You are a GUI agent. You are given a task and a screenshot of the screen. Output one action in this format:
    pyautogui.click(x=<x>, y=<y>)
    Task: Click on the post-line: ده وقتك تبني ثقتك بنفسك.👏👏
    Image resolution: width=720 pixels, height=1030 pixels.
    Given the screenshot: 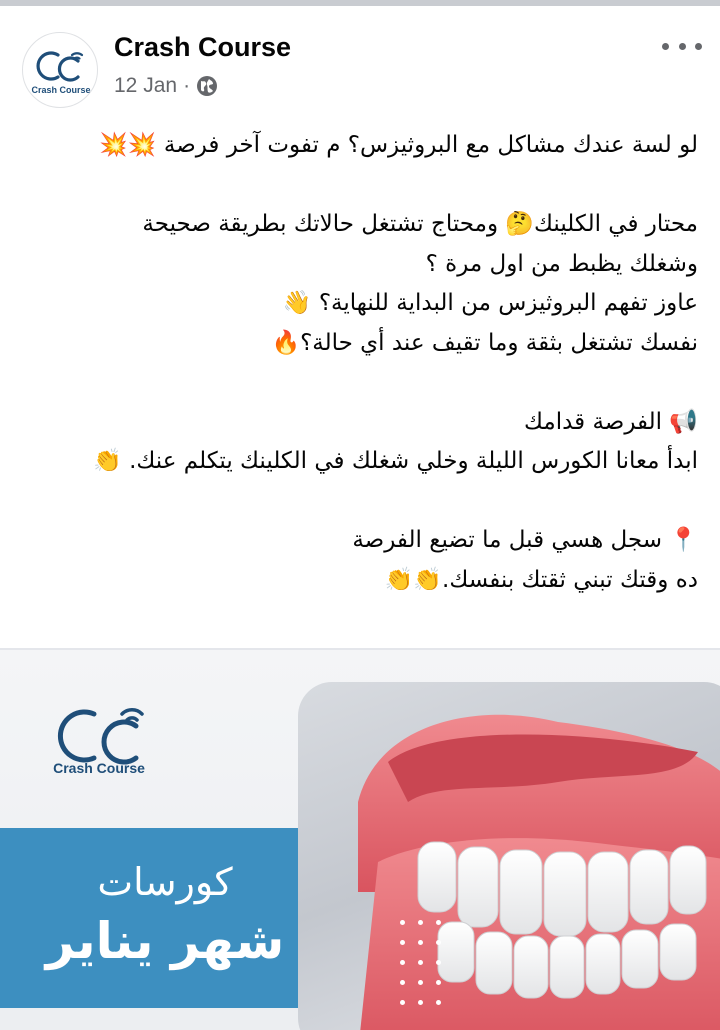 What is the action you would take?
    pyautogui.click(x=541, y=579)
    